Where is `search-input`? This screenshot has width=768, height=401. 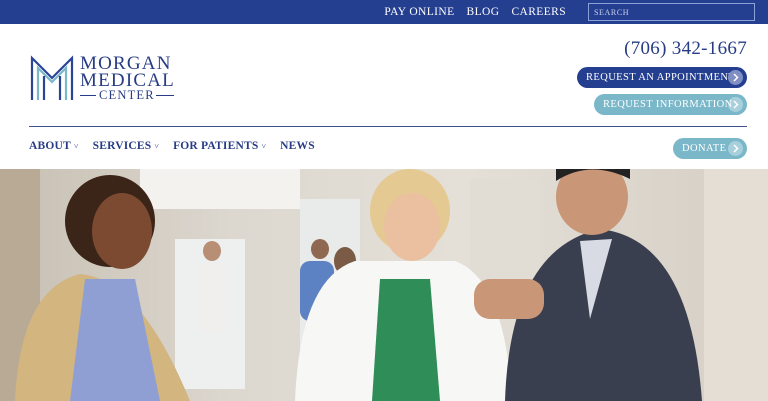 search-input is located at coordinates (671, 12).